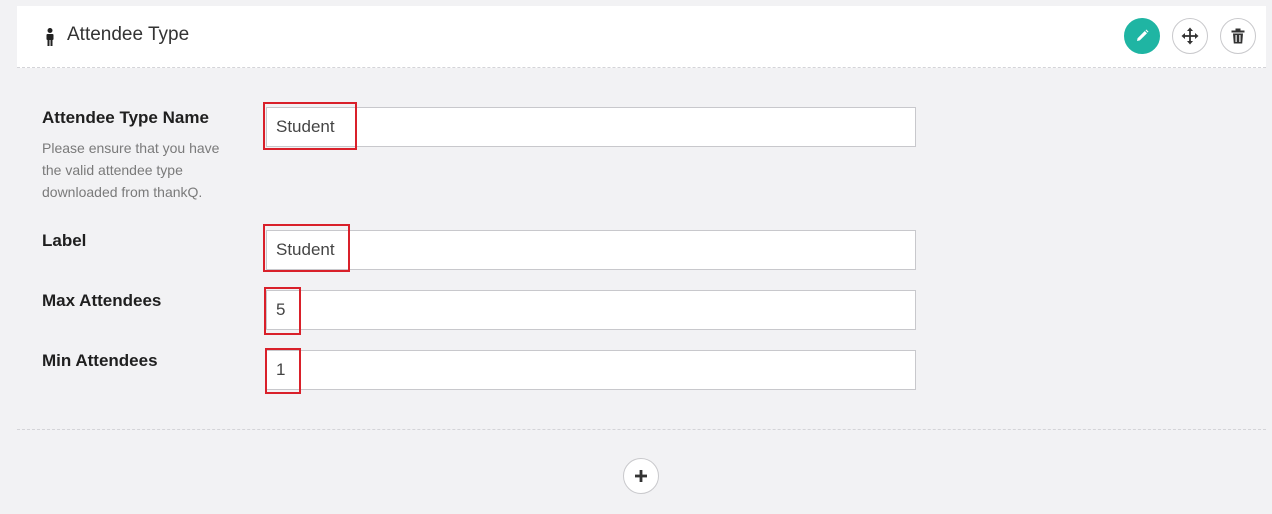 The height and width of the screenshot is (514, 1272). What do you see at coordinates (50, 37) in the screenshot?
I see `person-icon` at bounding box center [50, 37].